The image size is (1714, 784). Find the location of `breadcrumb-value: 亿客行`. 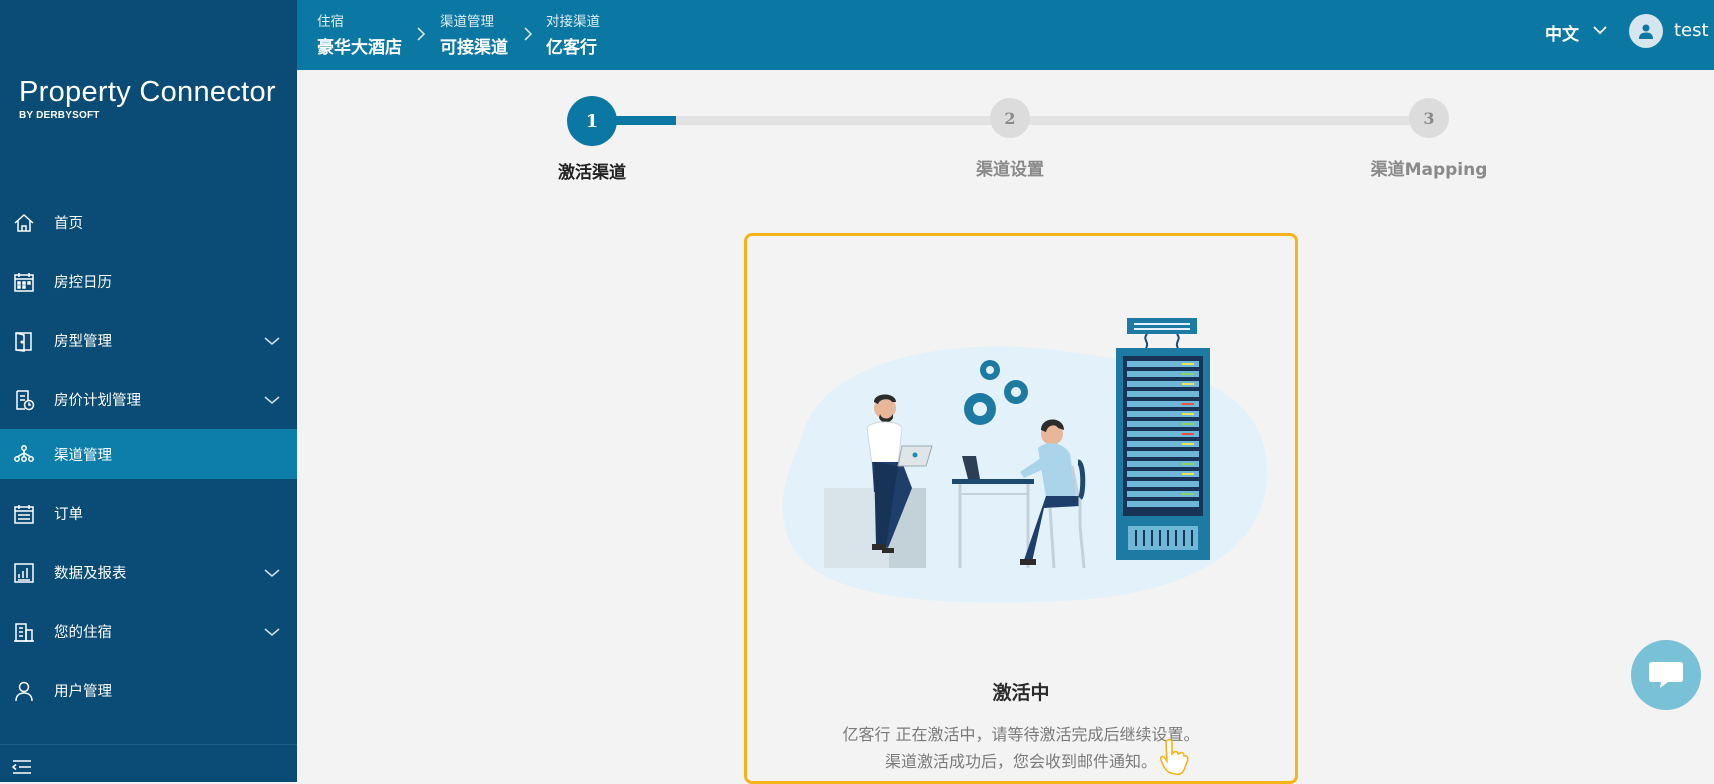

breadcrumb-value: 亿客行 is located at coordinates (571, 48).